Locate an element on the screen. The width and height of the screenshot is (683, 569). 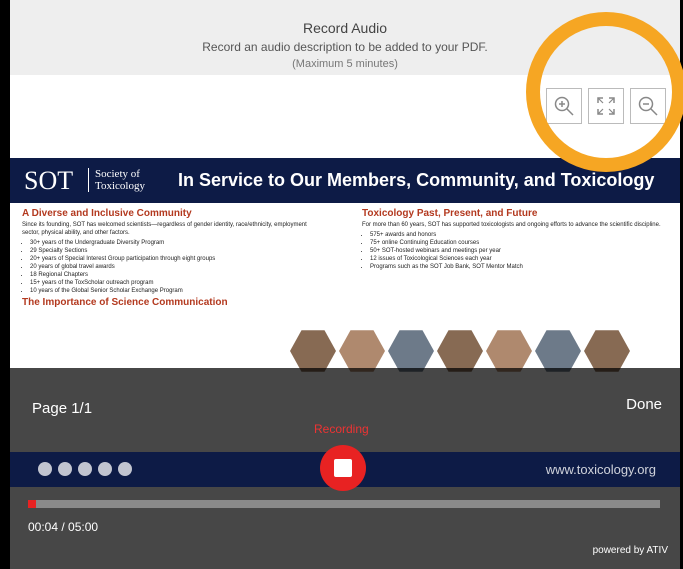
right-heading: Toxicology Past, Present, and Future is located at coordinates (450, 213).